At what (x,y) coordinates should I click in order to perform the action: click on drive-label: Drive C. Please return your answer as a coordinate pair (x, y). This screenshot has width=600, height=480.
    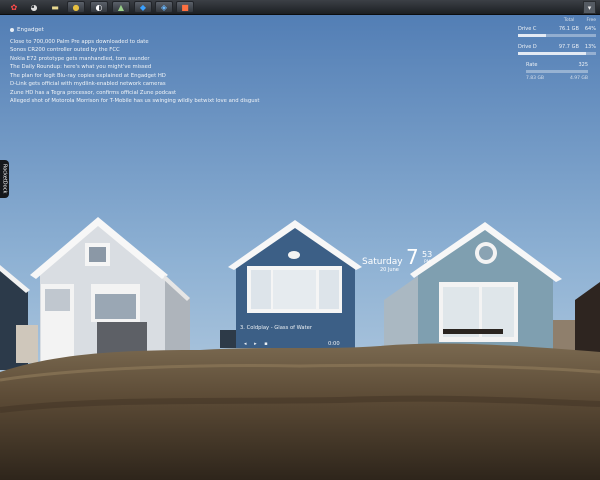
    Looking at the image, I should click on (527, 29).